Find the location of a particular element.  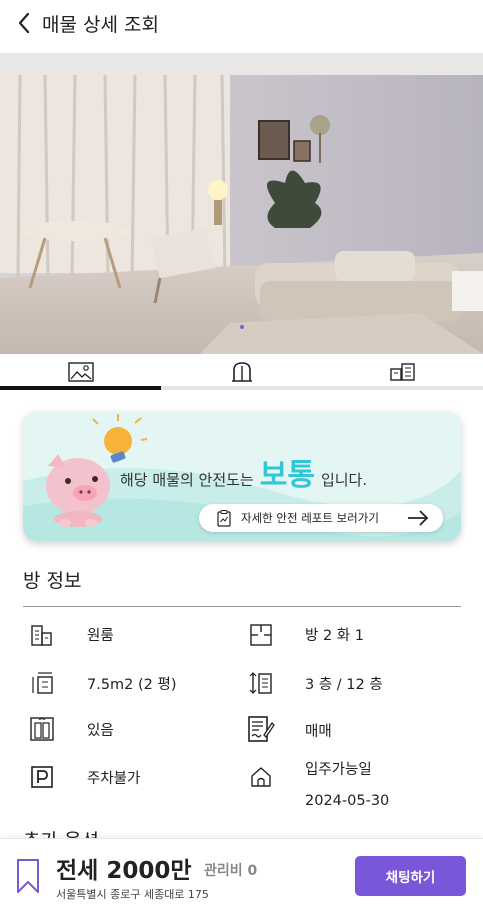

bookmark-button is located at coordinates (28, 876).